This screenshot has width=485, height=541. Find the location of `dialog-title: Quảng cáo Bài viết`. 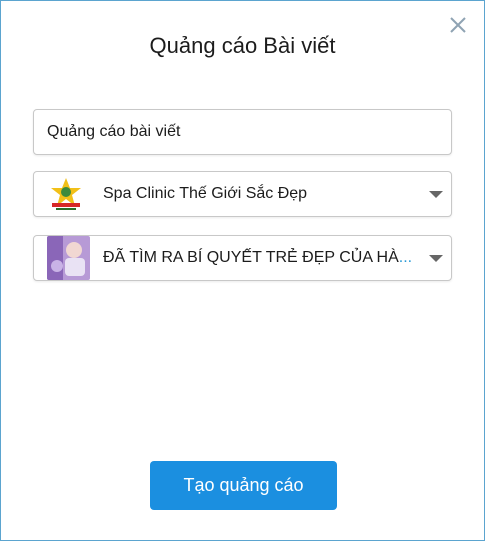

dialog-title: Quảng cáo Bài viết is located at coordinates (242, 45).